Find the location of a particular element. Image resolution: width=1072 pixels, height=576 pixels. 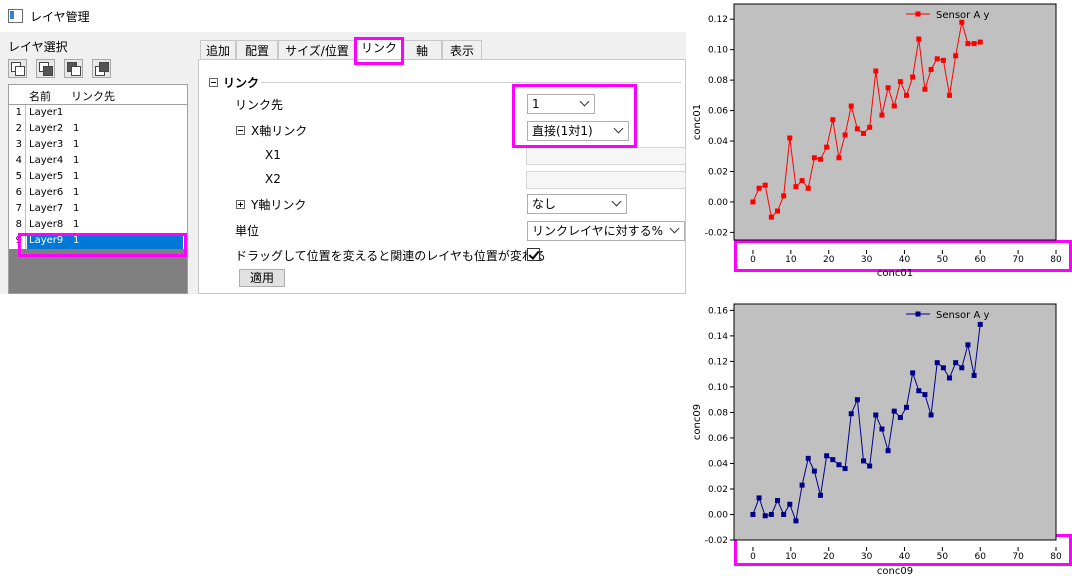

drag-option-checkbox is located at coordinates (533, 254).